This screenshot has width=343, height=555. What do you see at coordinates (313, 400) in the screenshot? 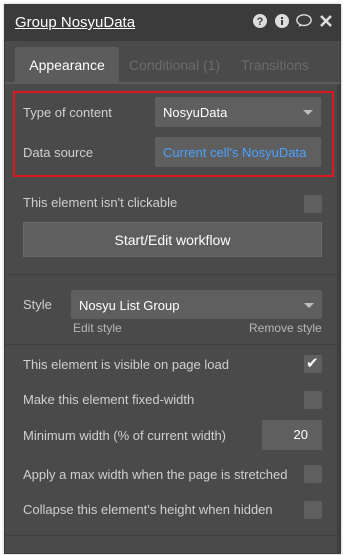
I see `fixed-width-checkbox` at bounding box center [313, 400].